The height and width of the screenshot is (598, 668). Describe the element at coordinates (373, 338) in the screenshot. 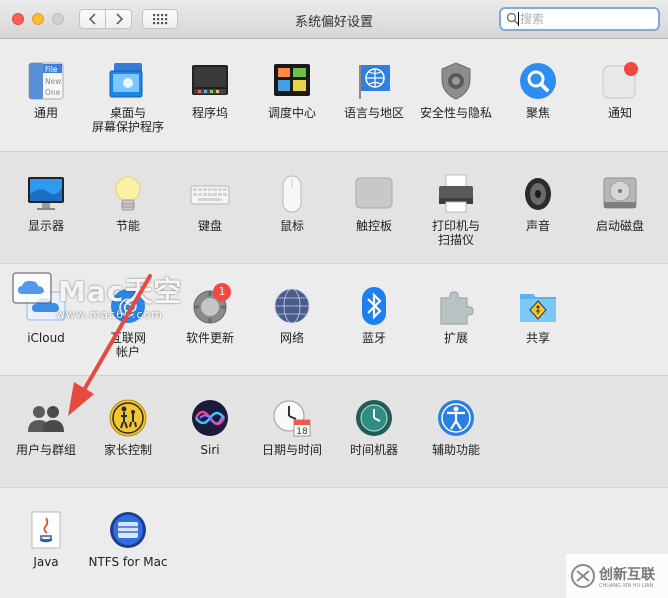

I see `pref-label: 蓝牙` at that location.